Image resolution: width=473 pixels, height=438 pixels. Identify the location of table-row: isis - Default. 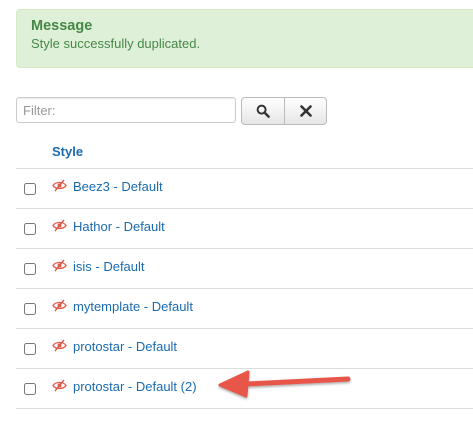
(244, 269).